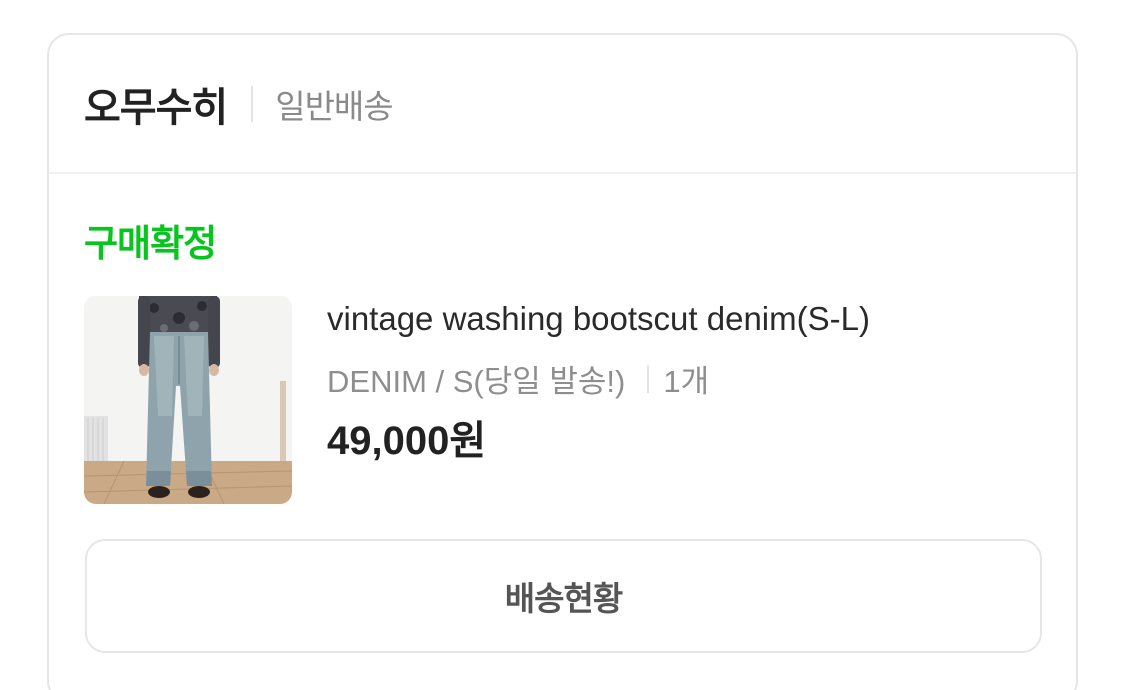 The height and width of the screenshot is (690, 1125). Describe the element at coordinates (252, 103) in the screenshot. I see `header-divider` at that location.